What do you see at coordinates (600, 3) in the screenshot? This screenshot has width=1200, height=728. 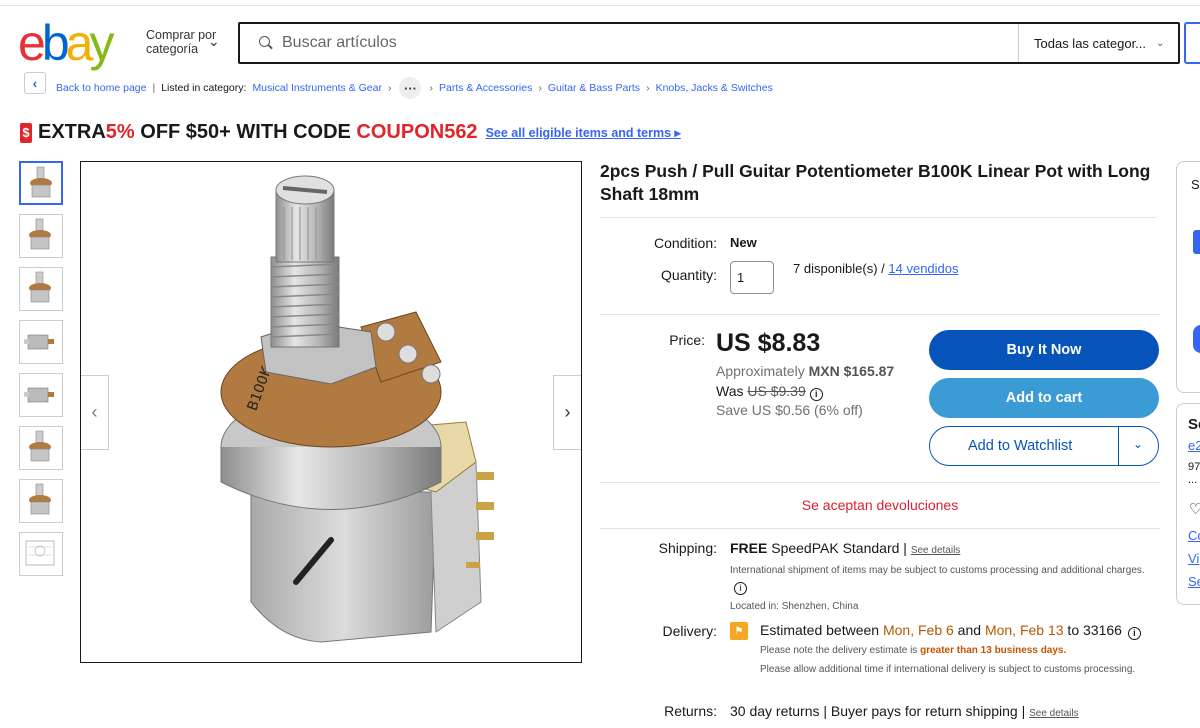 I see `top-border` at bounding box center [600, 3].